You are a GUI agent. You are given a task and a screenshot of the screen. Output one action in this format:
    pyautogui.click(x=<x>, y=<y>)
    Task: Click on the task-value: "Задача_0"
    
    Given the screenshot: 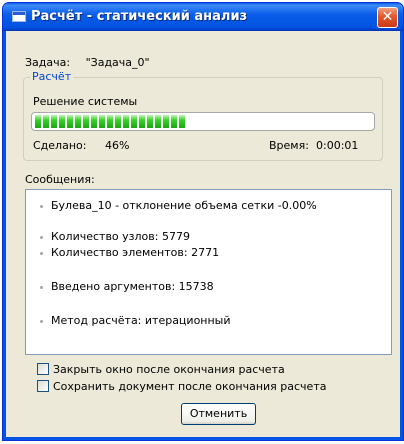 What is the action you would take?
    pyautogui.click(x=117, y=62)
    